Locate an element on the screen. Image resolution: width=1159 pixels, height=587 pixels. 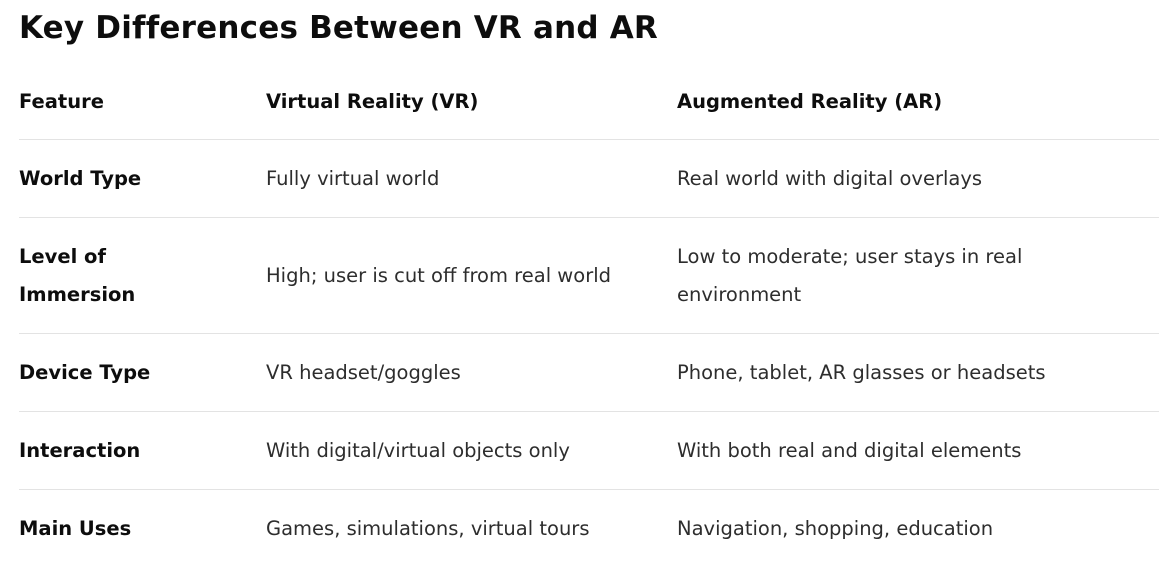
vr-value: Fully virtual world is located at coordinates (353, 178).